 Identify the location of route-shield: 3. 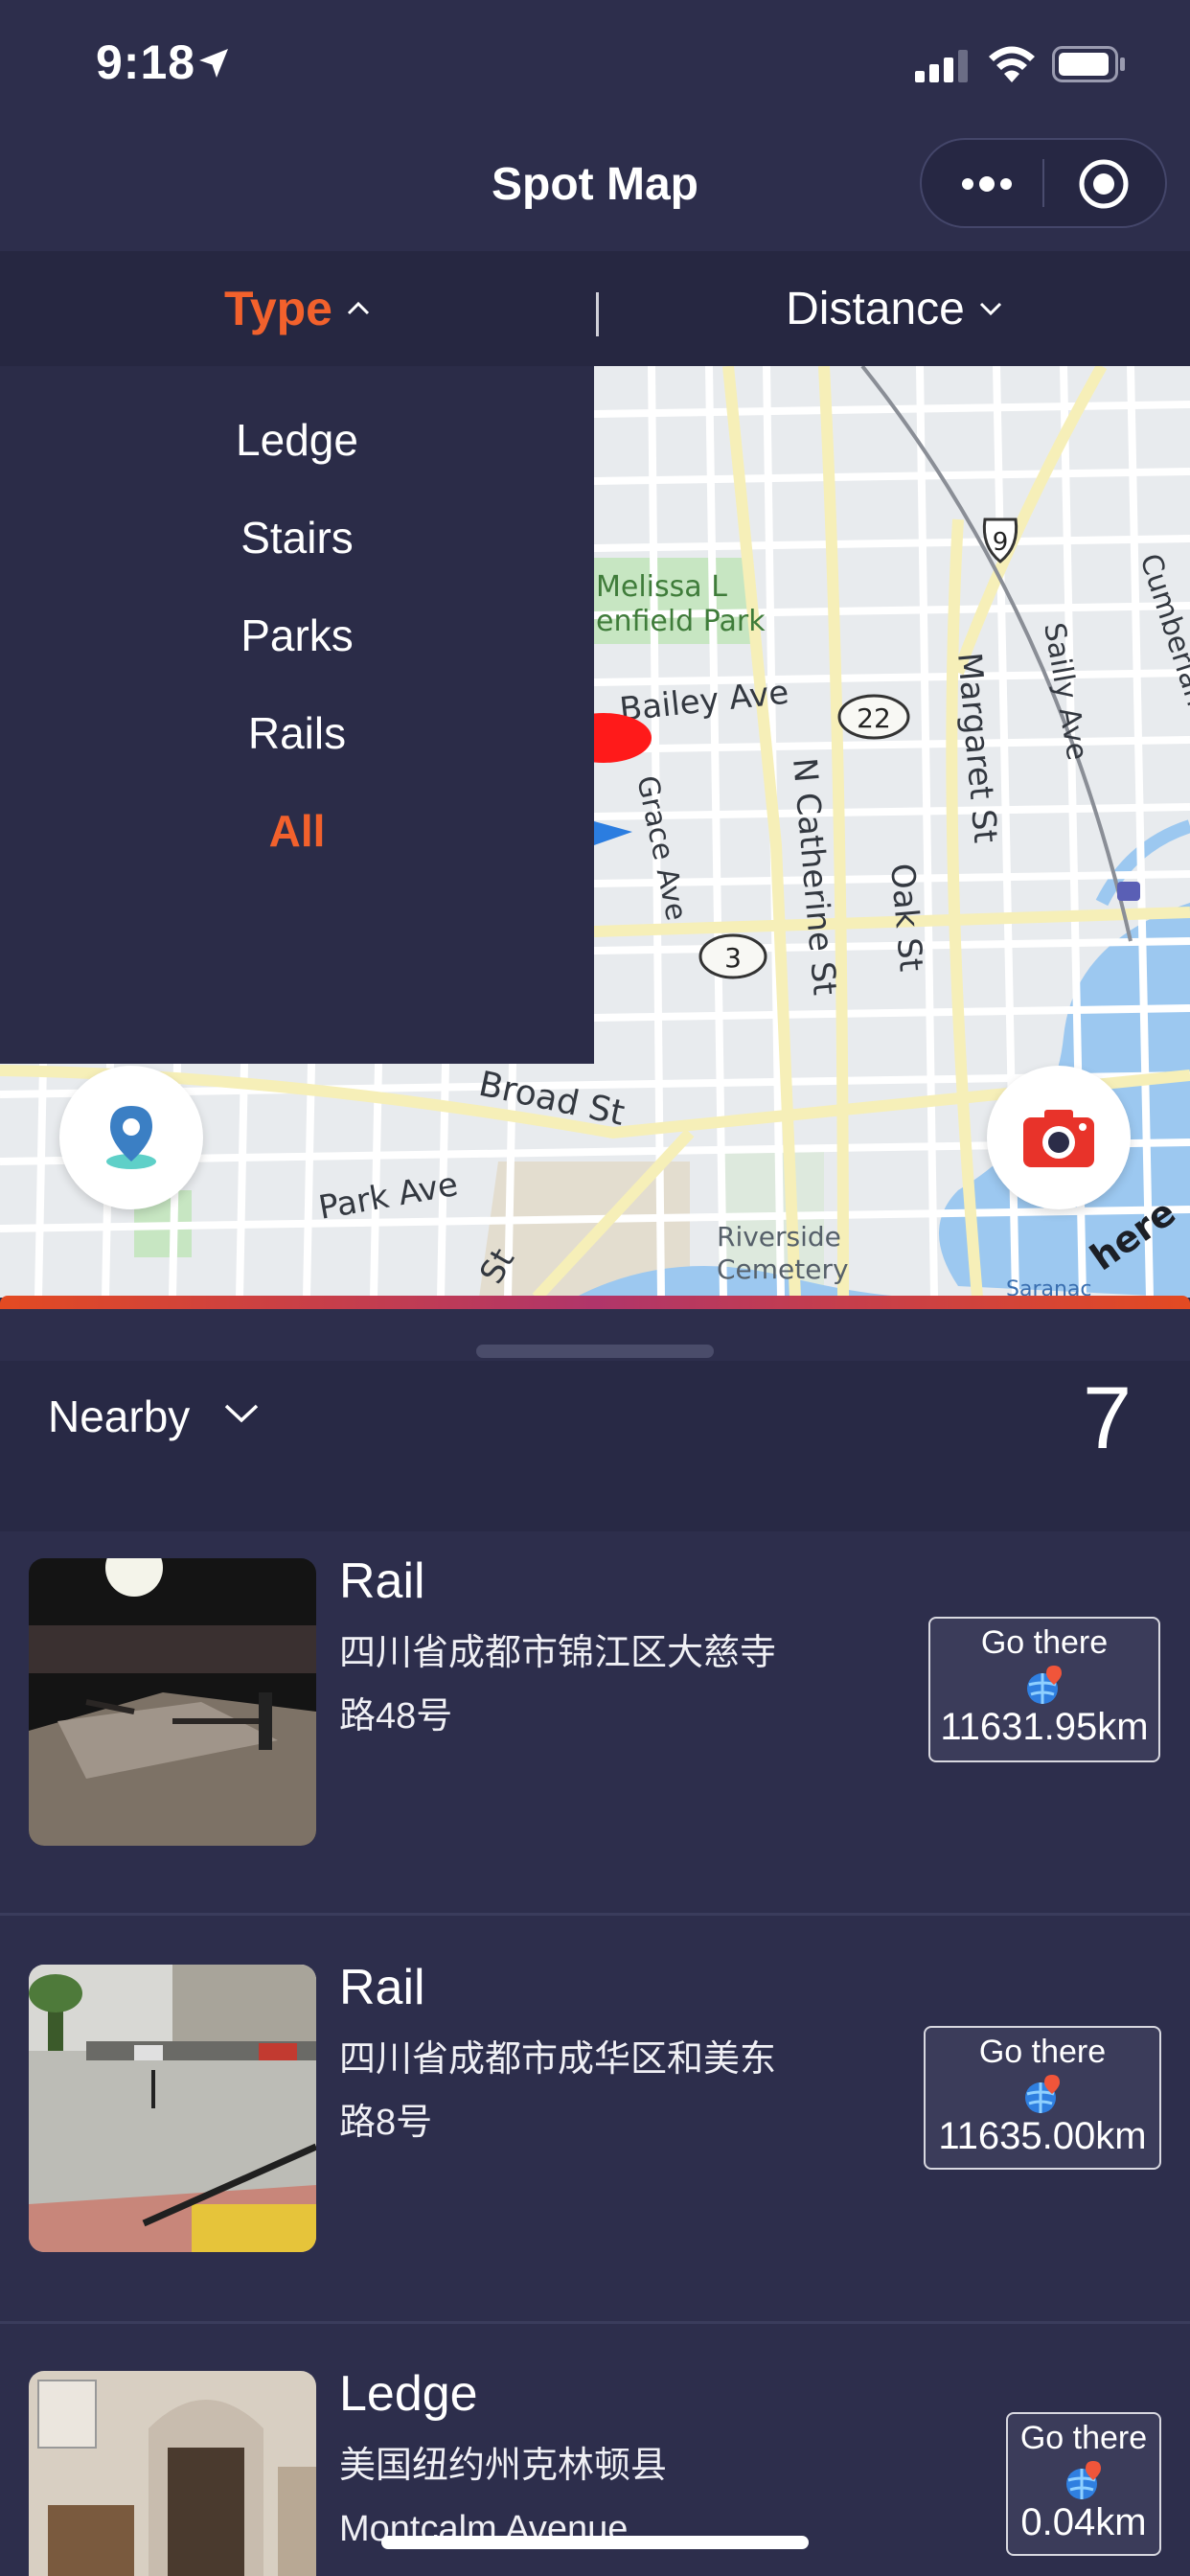
(732, 956).